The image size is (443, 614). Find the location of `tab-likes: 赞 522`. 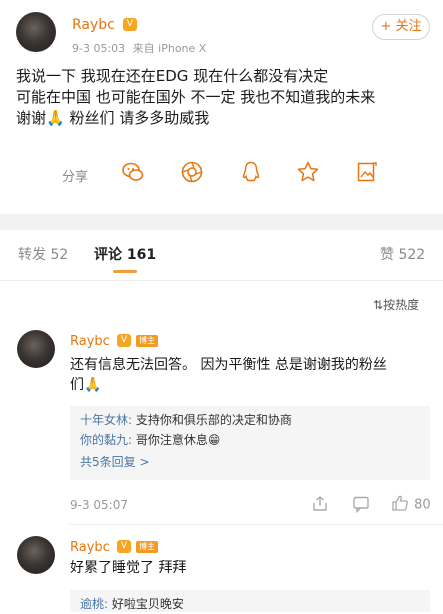

tab-likes: 赞 522 is located at coordinates (402, 254).